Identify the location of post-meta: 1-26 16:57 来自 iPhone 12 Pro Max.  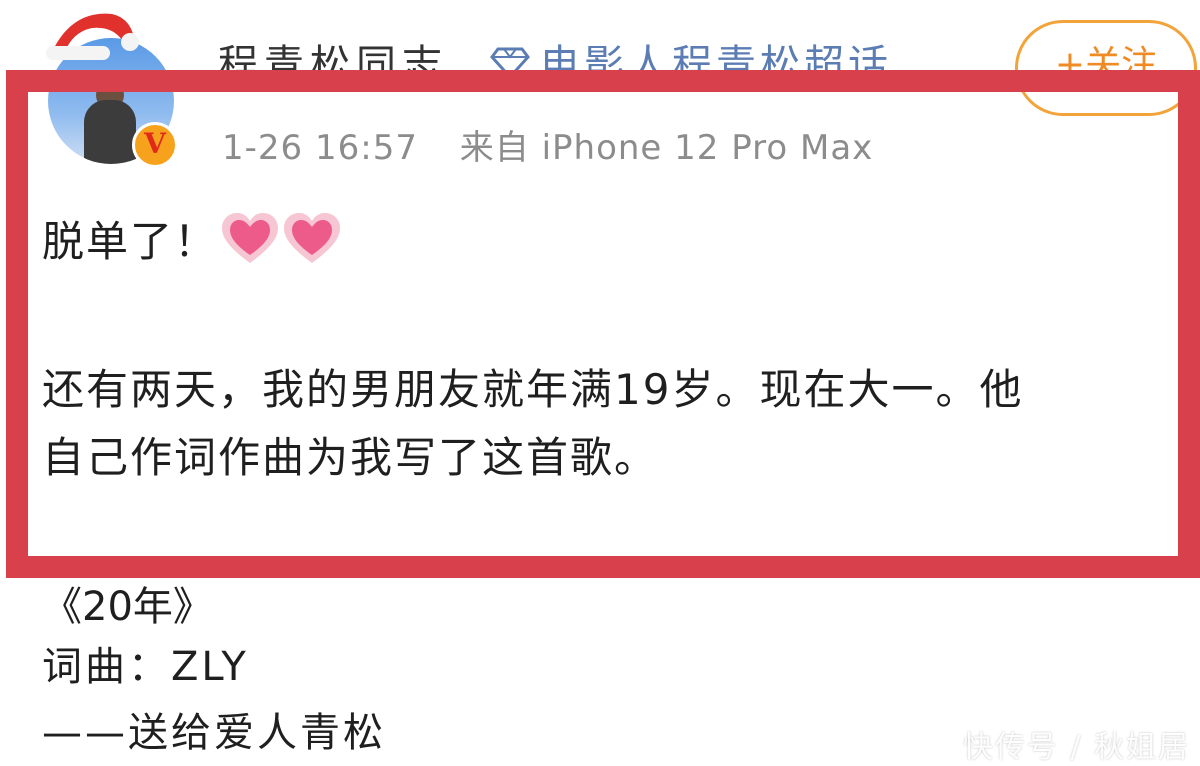
(562, 144).